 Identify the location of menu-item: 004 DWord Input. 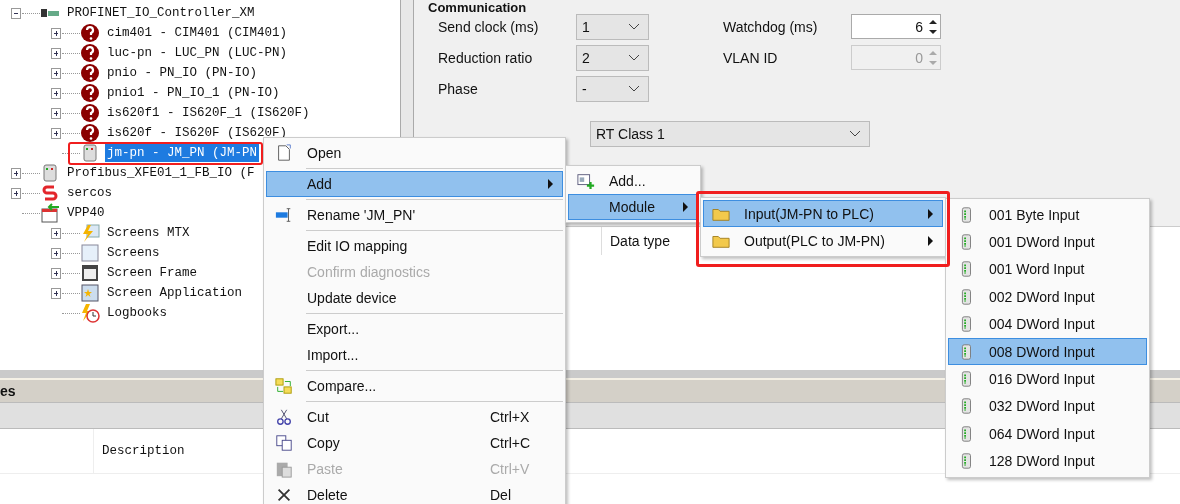
(1047, 324).